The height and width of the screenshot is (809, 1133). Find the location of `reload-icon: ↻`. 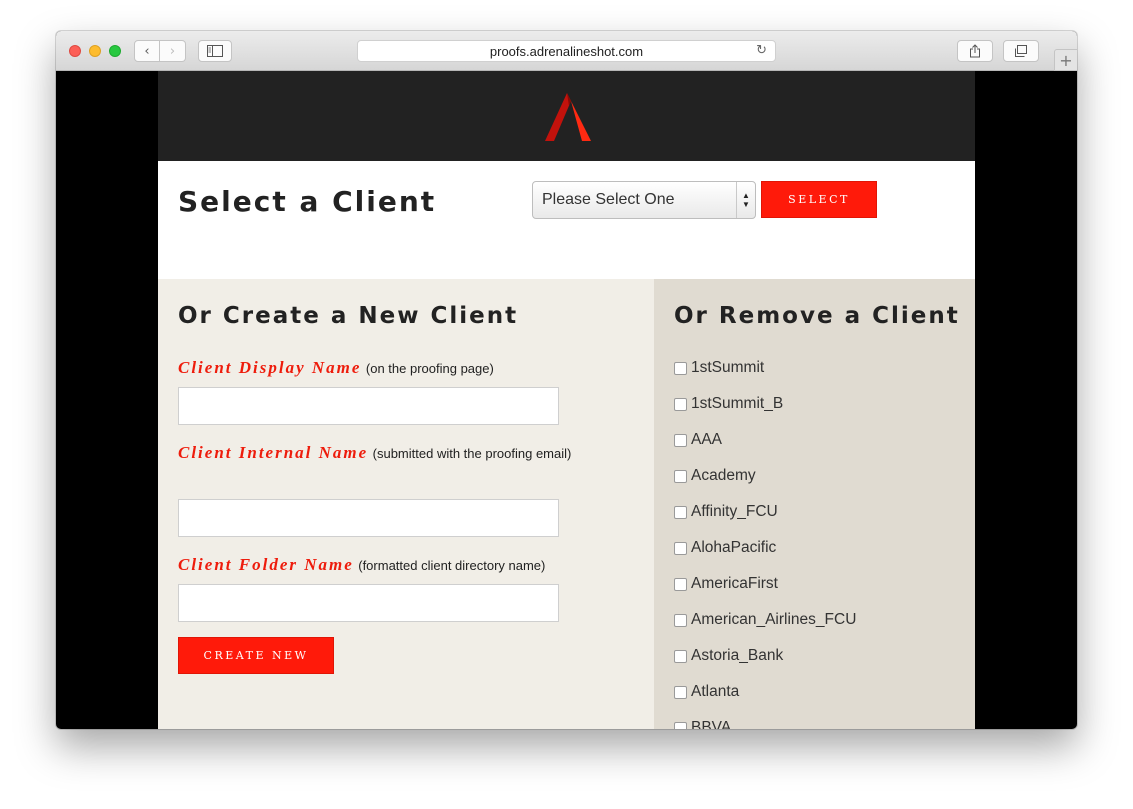

reload-icon: ↻ is located at coordinates (761, 50).